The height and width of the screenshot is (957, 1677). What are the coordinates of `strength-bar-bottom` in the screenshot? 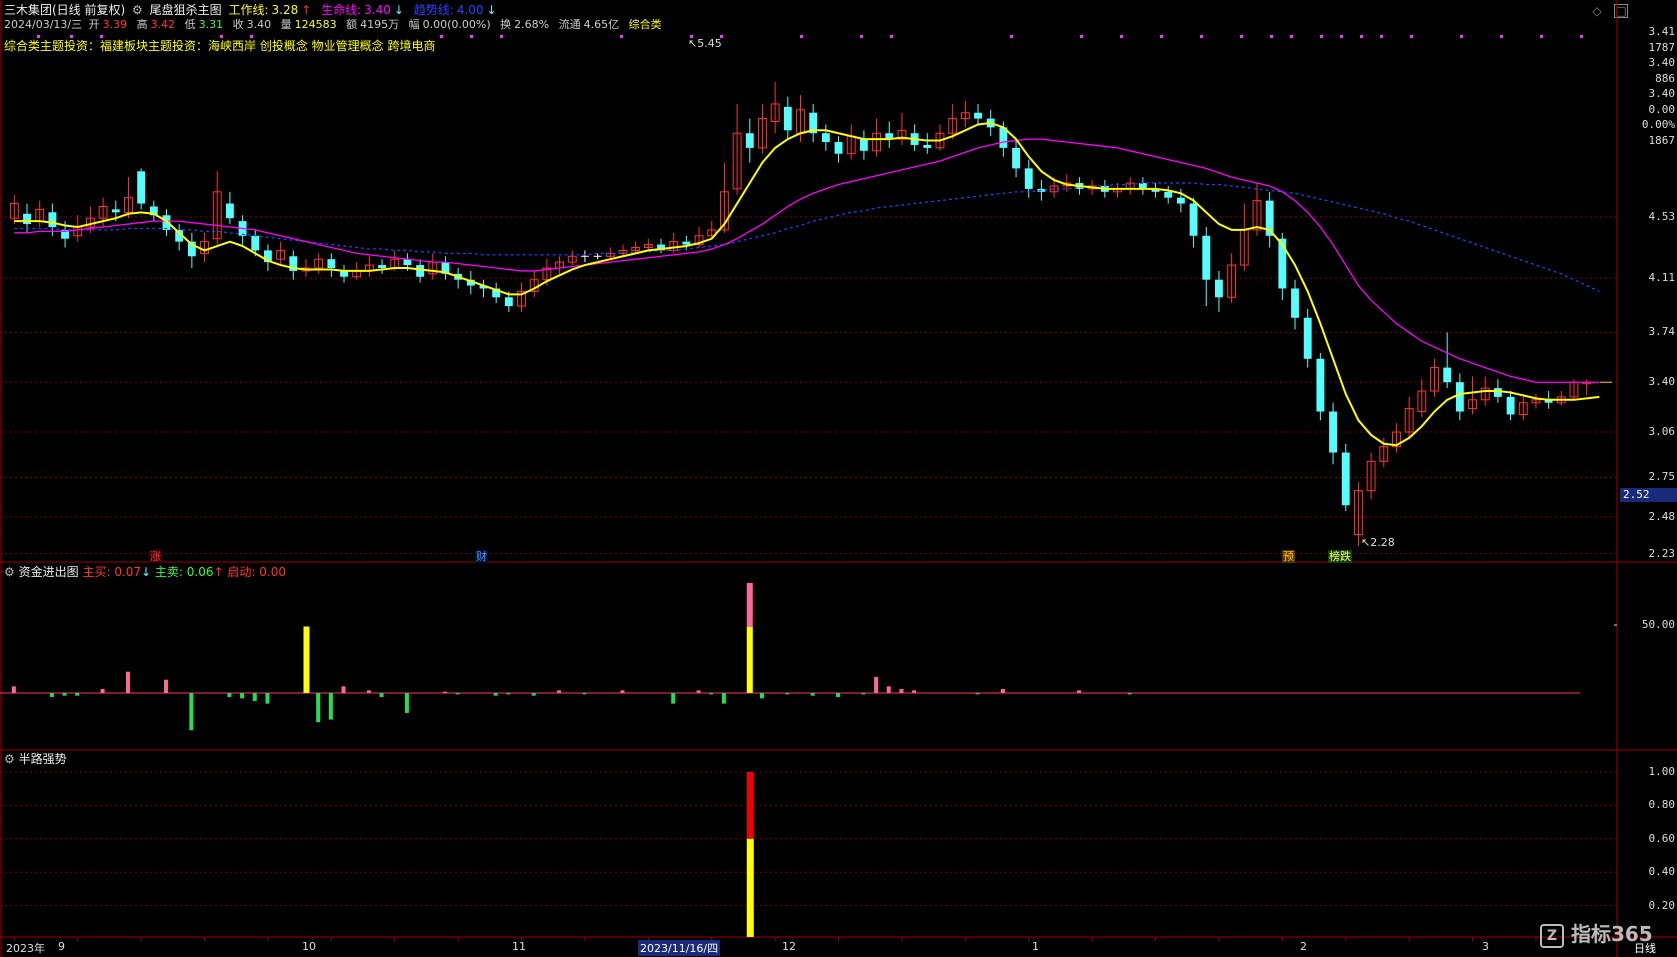 It's located at (750, 887).